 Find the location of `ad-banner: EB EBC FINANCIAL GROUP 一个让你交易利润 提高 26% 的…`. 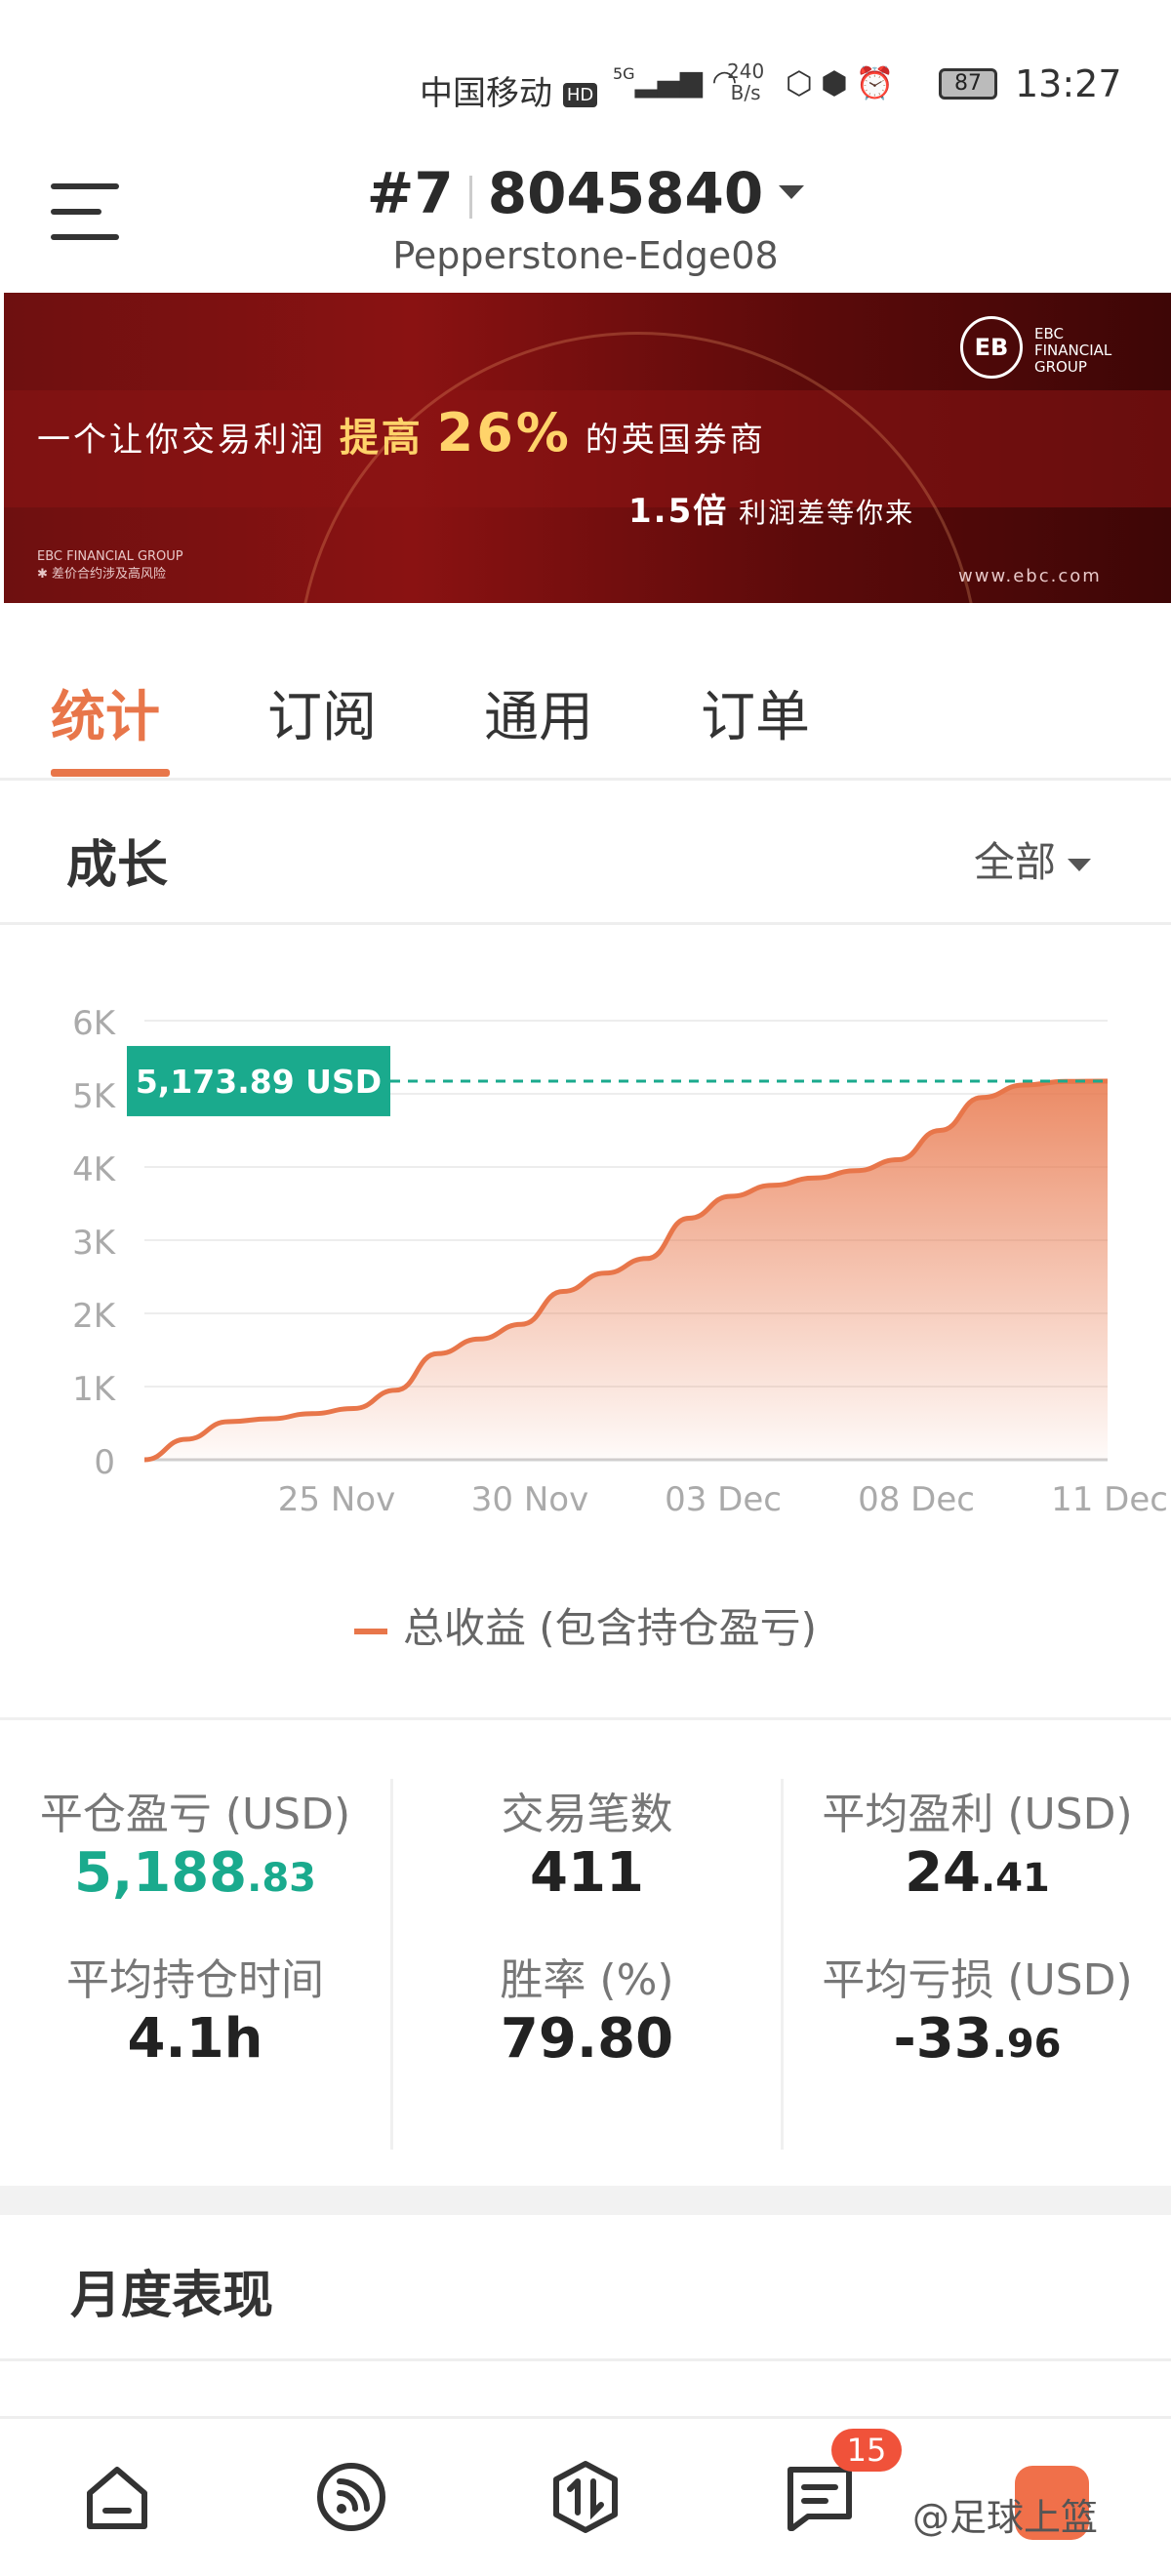

ad-banner: EB EBC FINANCIAL GROUP 一个让你交易利润 提高 26% 的… is located at coordinates (587, 448).